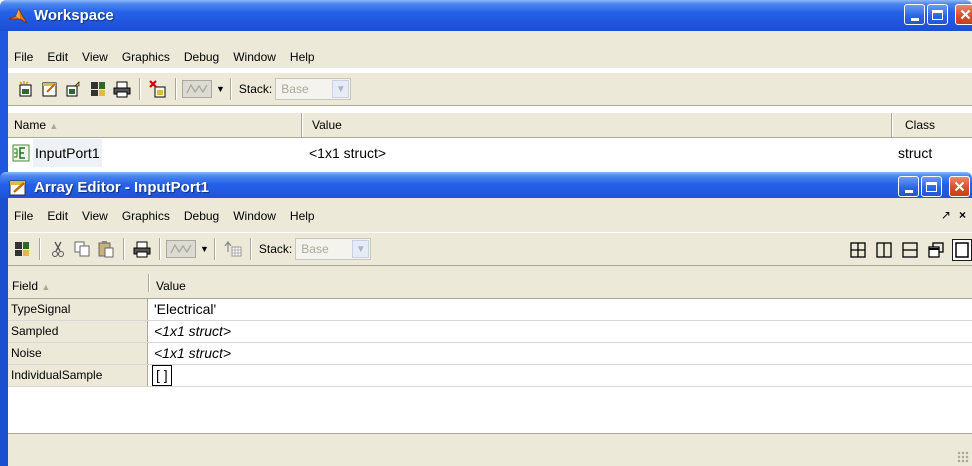  What do you see at coordinates (185, 309) in the screenshot?
I see `field-value: 'Electrical'` at bounding box center [185, 309].